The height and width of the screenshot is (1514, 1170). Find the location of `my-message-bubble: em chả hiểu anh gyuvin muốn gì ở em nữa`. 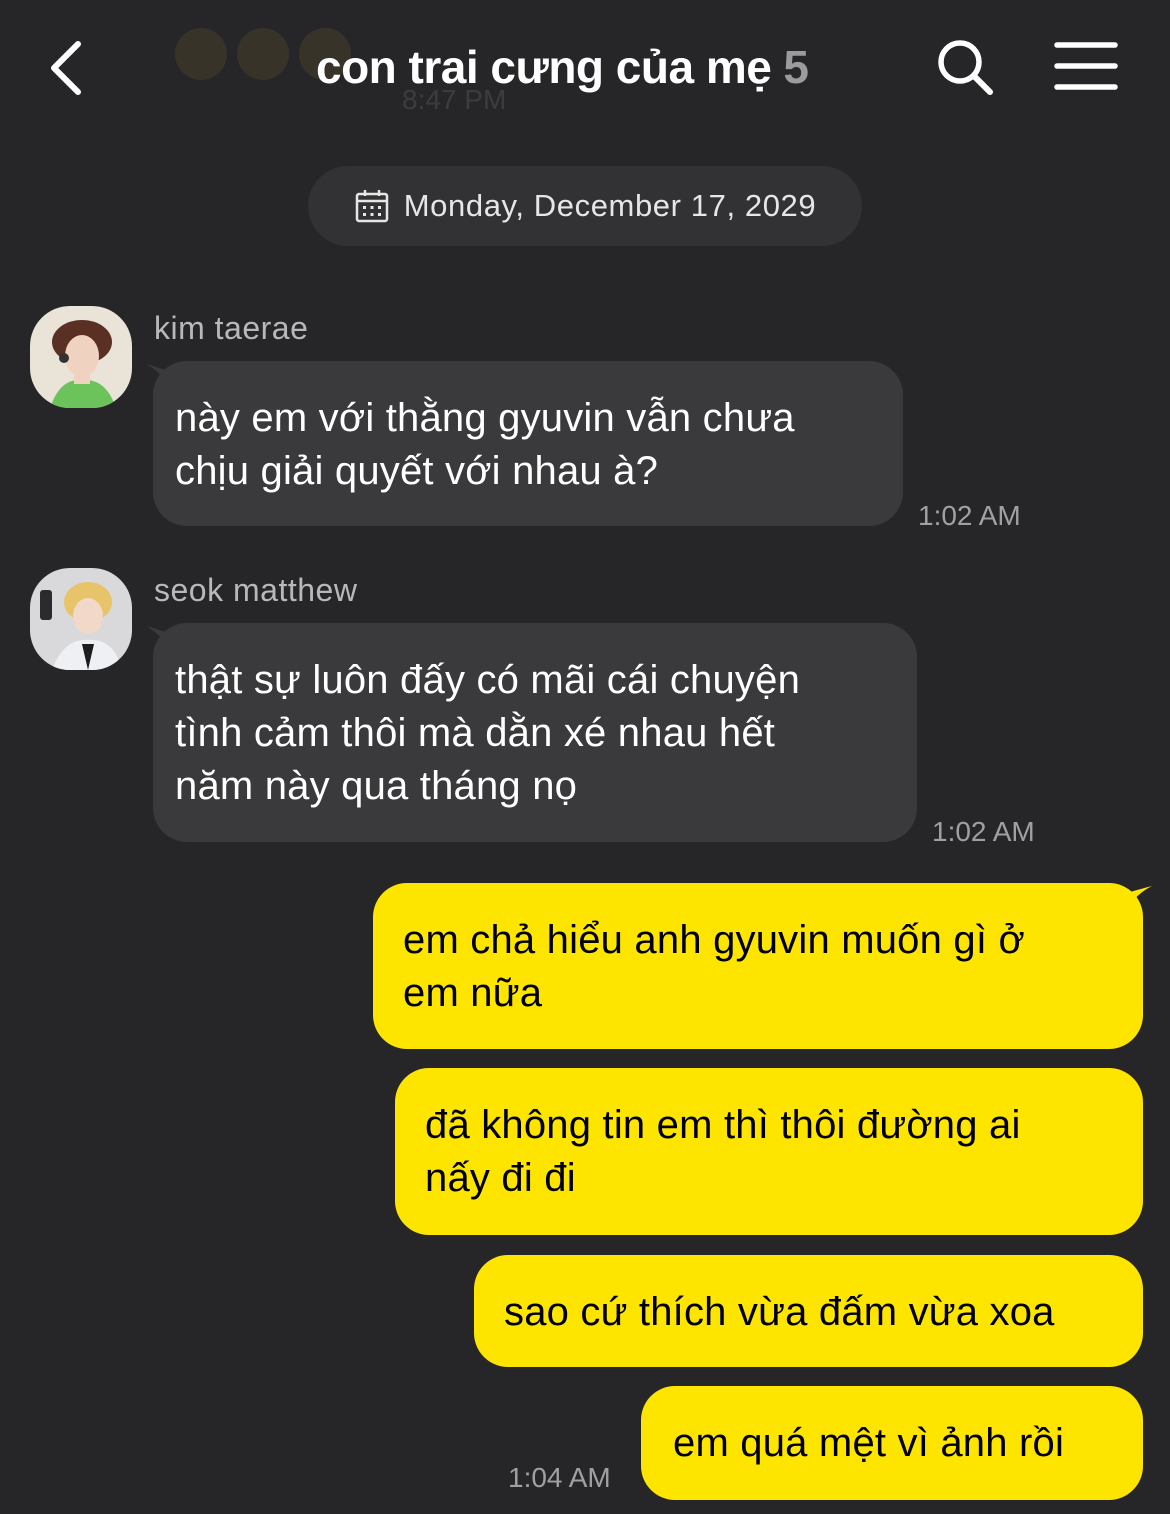

my-message-bubble: em chả hiểu anh gyuvin muốn gì ở em nữa is located at coordinates (758, 966).